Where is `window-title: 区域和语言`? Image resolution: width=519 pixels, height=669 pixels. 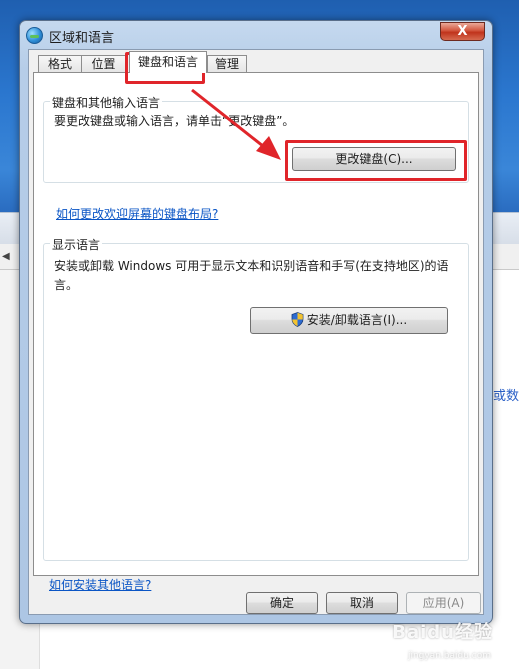 window-title: 区域和语言 is located at coordinates (82, 38).